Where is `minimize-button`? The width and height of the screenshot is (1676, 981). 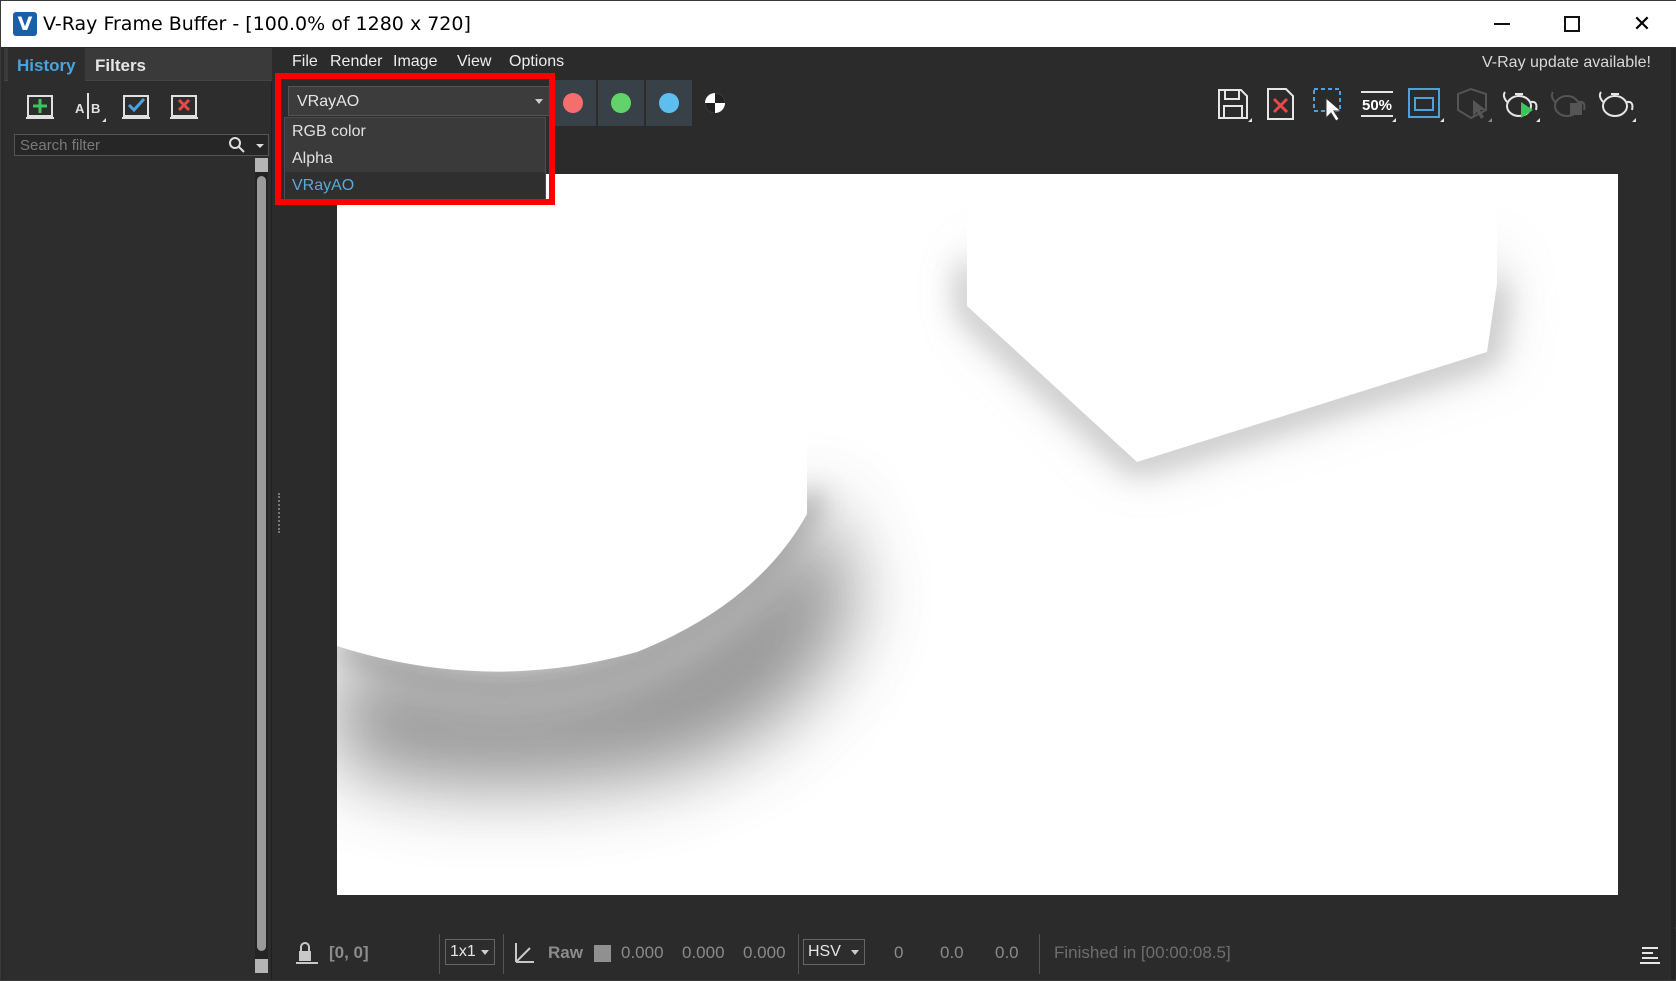
minimize-button is located at coordinates (1502, 24).